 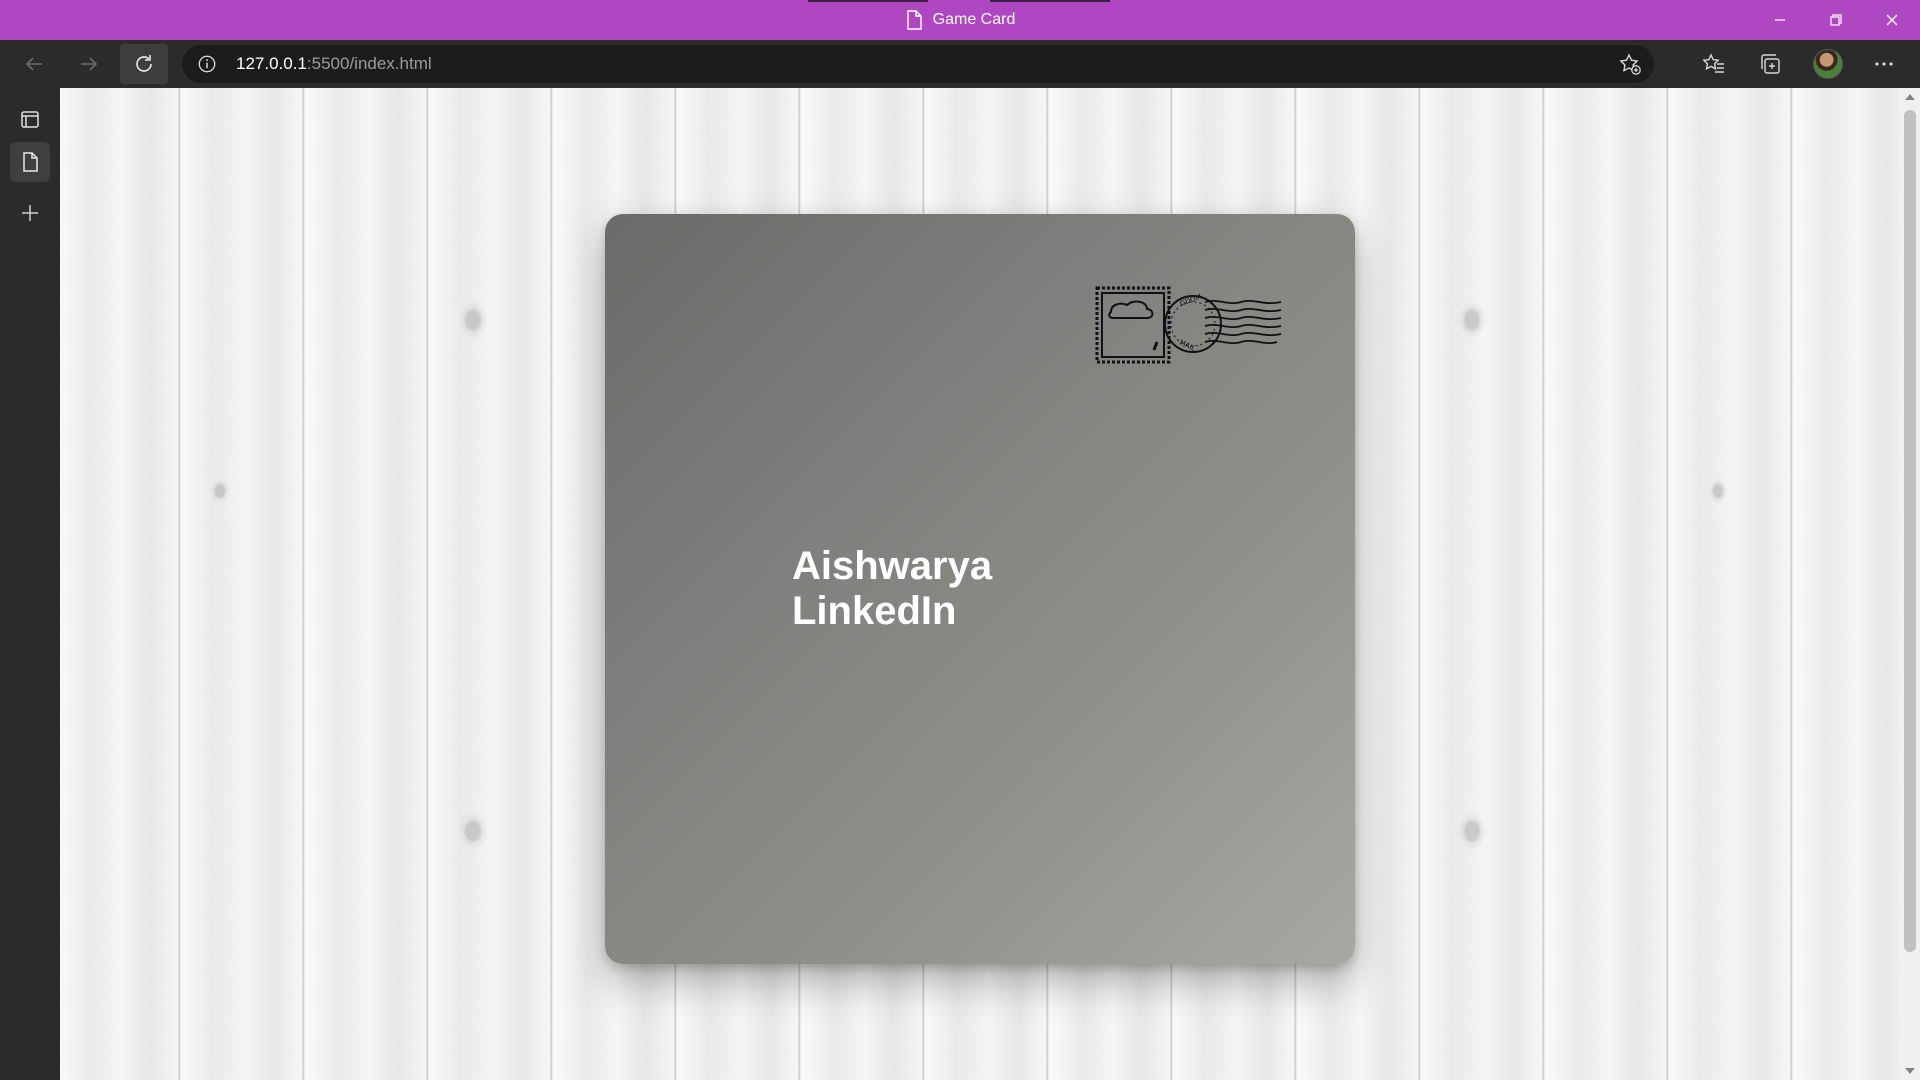 I want to click on forward-button, so click(x=89, y=64).